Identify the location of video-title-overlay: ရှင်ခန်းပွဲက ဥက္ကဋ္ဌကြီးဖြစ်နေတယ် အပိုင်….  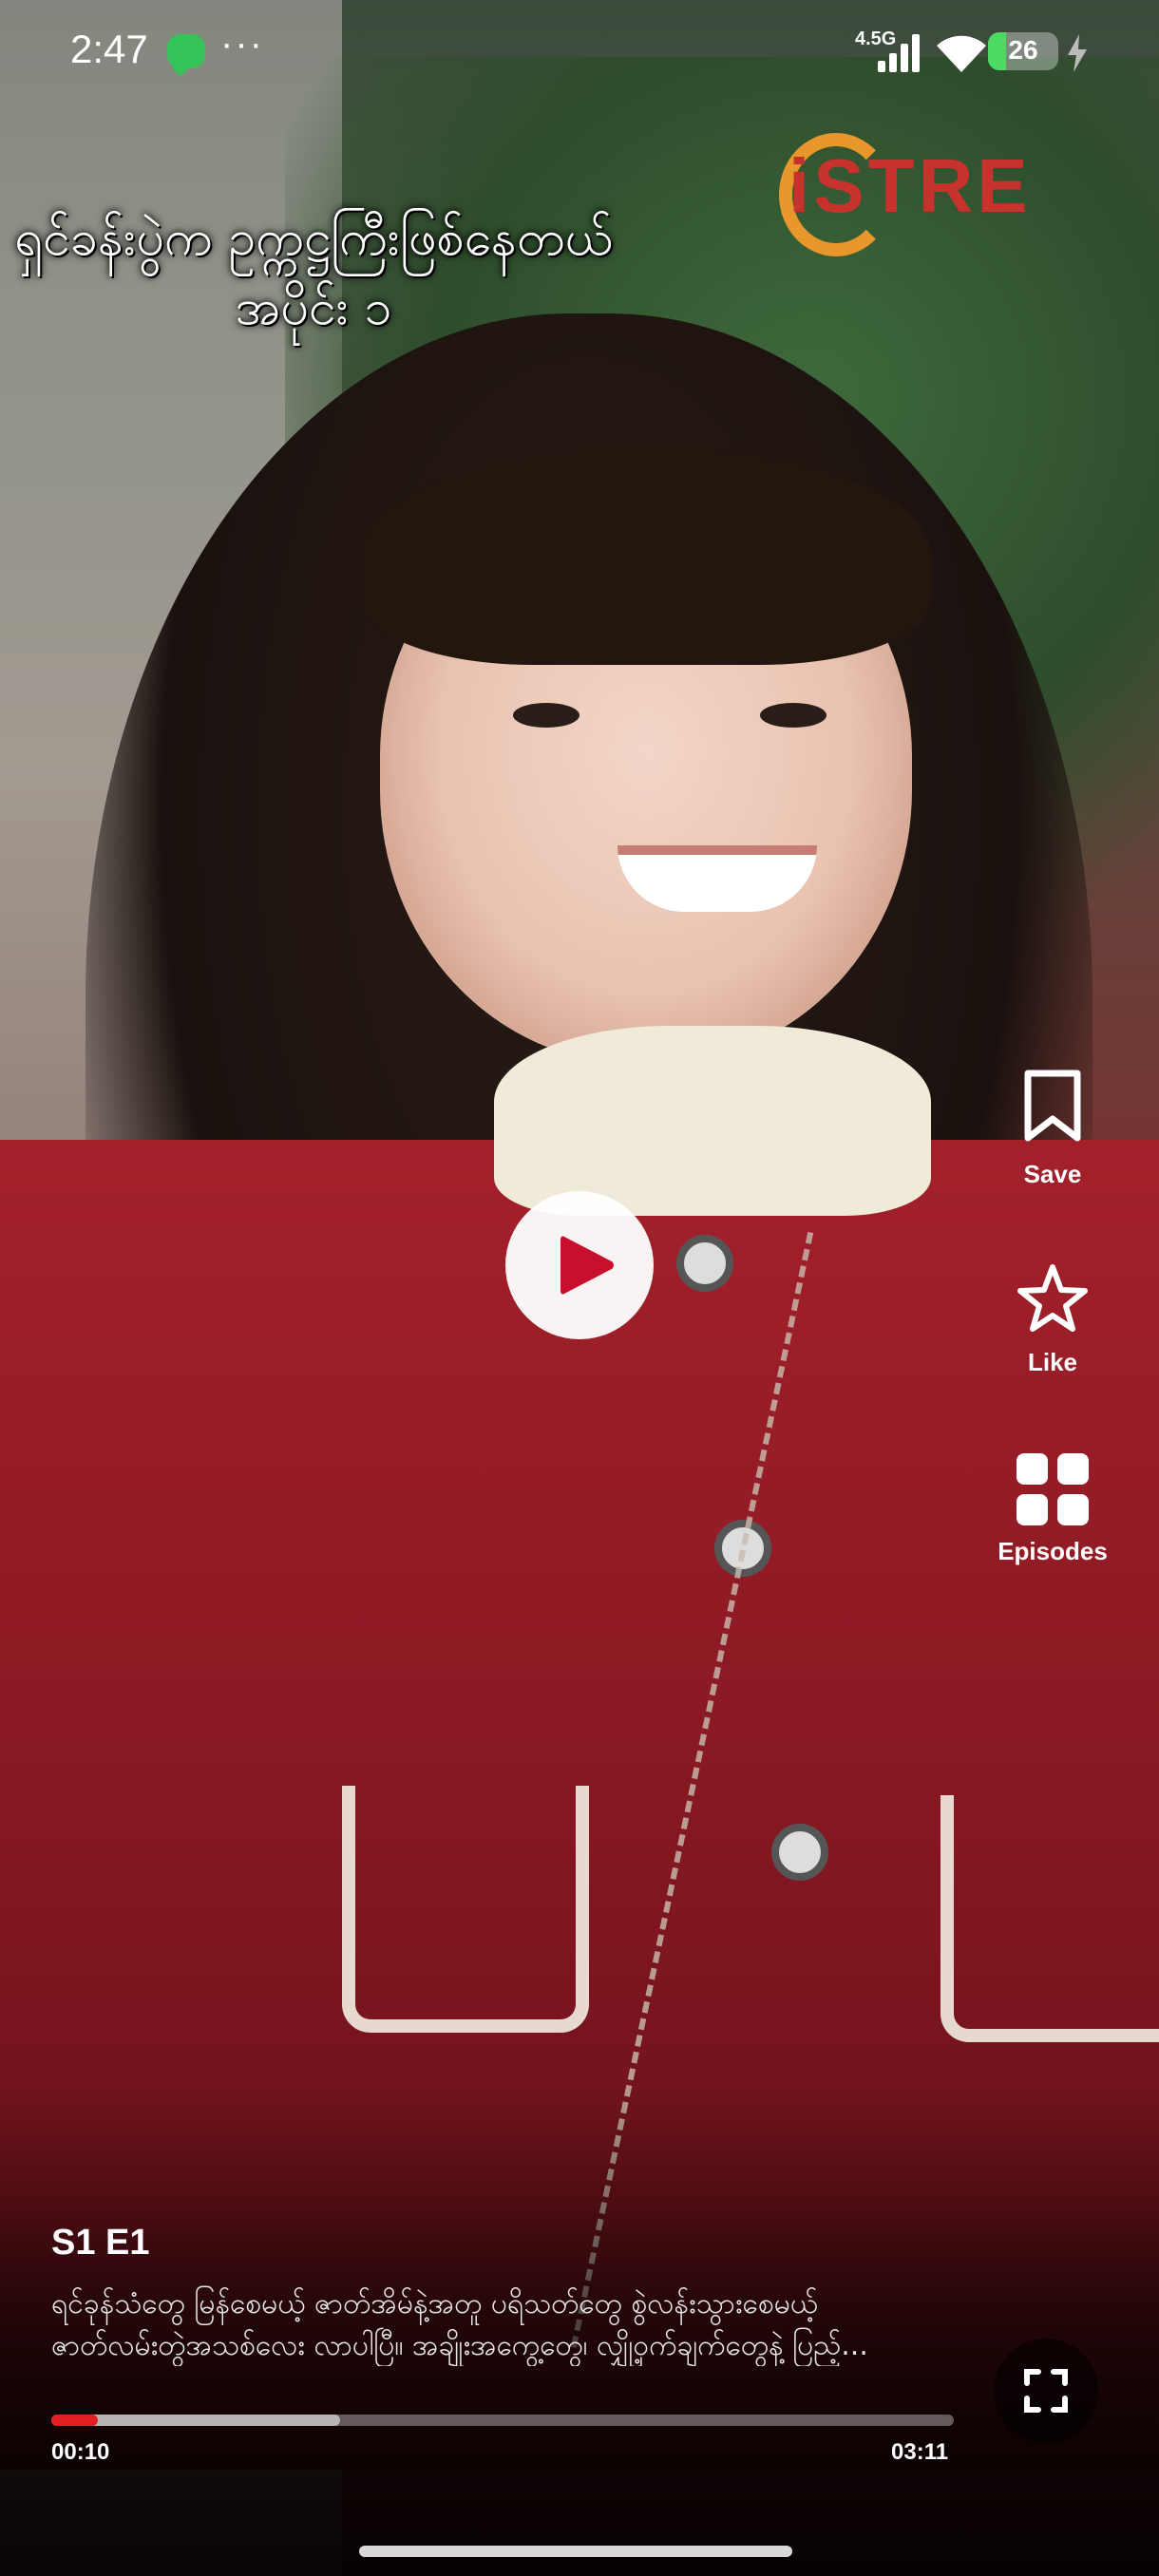
(313, 273).